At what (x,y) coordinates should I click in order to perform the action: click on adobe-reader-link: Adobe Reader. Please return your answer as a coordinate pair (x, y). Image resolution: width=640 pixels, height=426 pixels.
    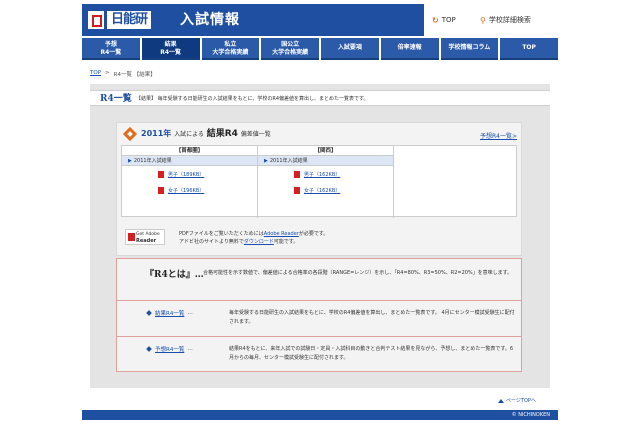
    Looking at the image, I should click on (281, 234).